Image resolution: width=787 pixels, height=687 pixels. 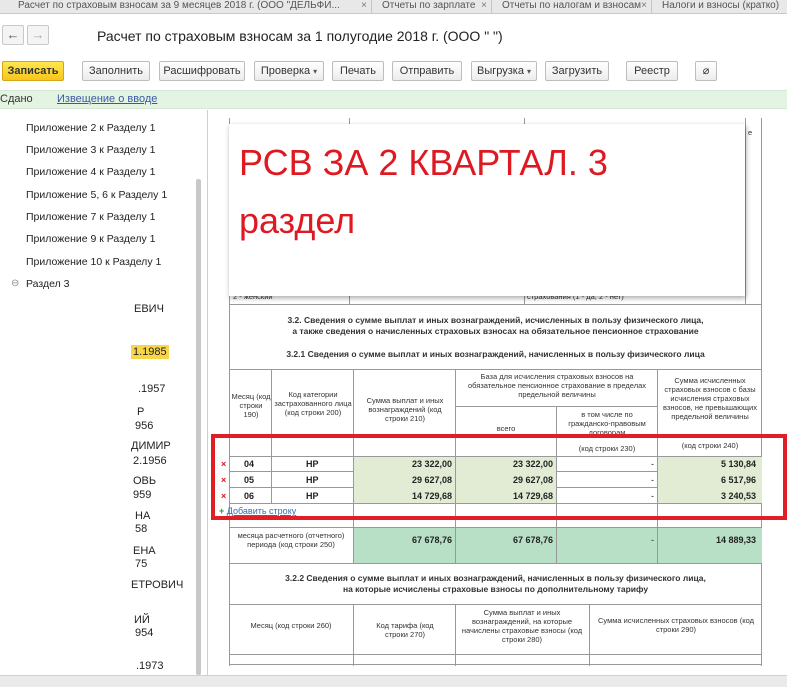 What do you see at coordinates (116, 71) in the screenshot?
I see `fill-button: Заполнить` at bounding box center [116, 71].